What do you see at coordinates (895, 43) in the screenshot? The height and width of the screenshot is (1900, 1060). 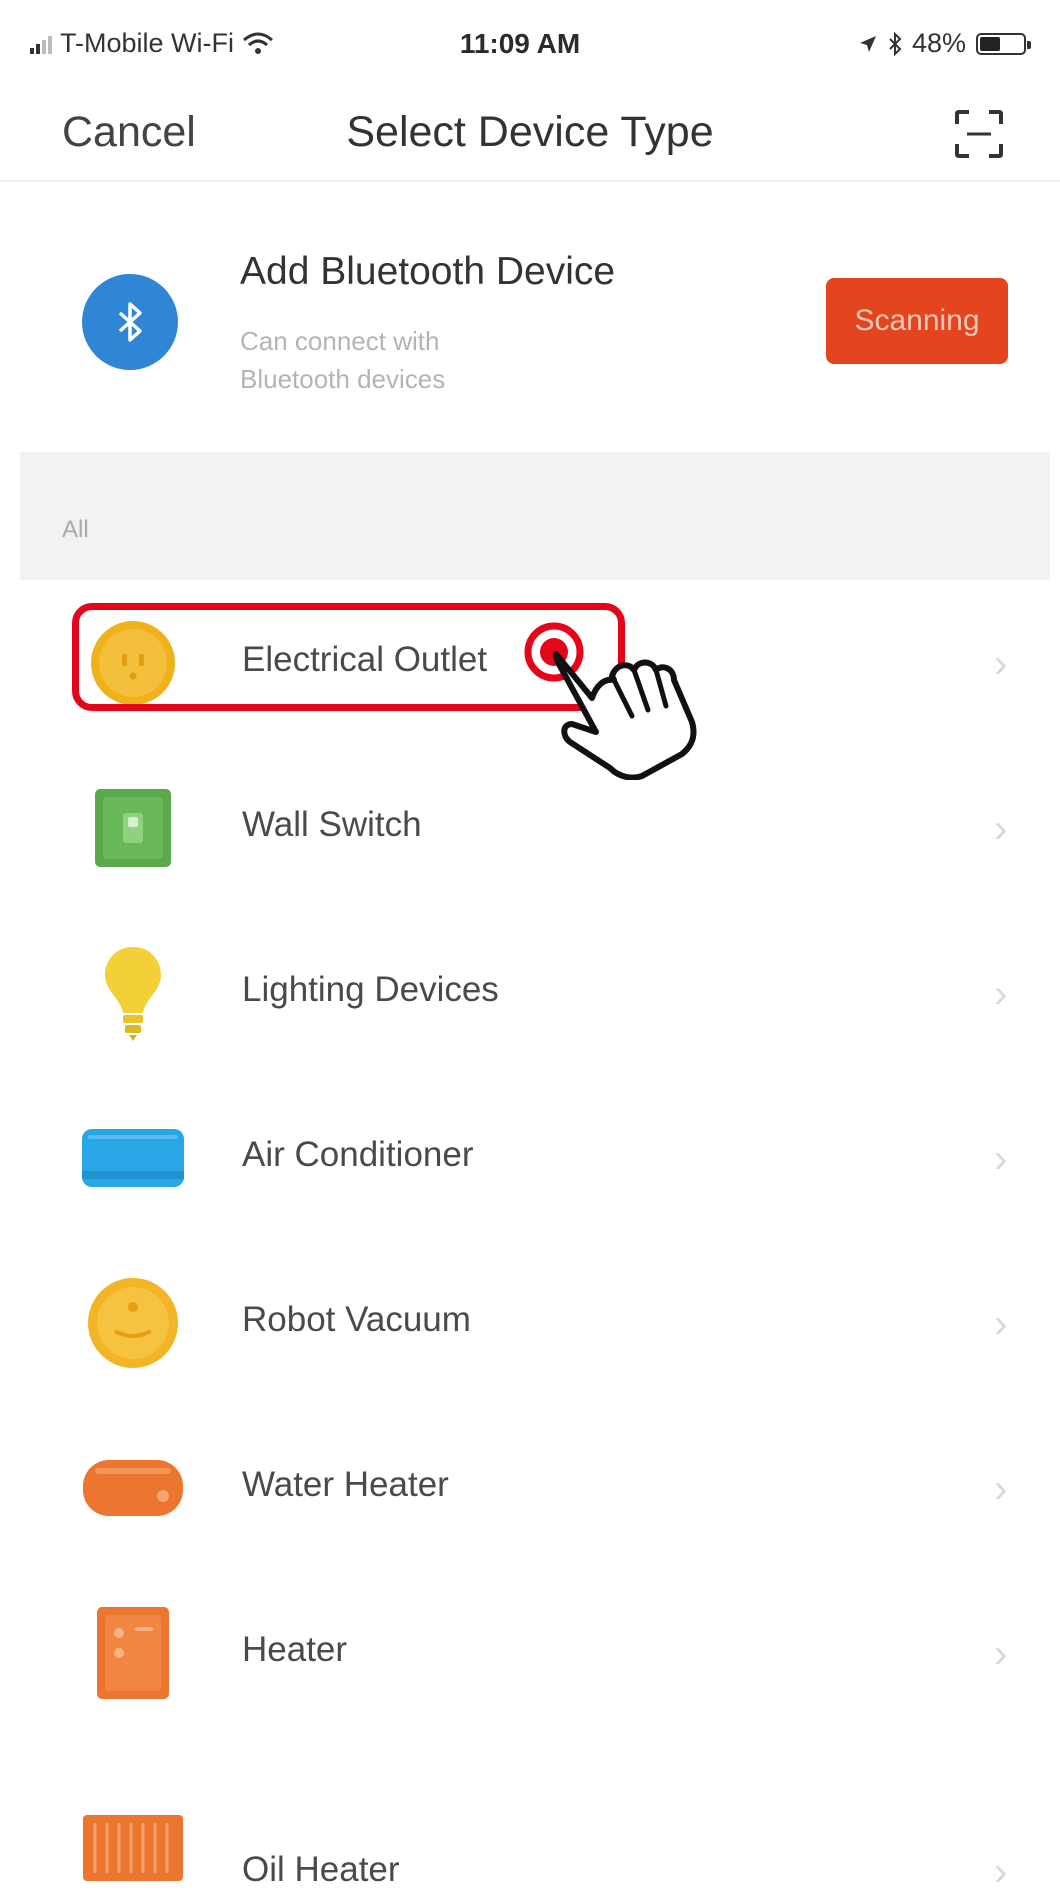 I see `bluetooth-status-icon` at bounding box center [895, 43].